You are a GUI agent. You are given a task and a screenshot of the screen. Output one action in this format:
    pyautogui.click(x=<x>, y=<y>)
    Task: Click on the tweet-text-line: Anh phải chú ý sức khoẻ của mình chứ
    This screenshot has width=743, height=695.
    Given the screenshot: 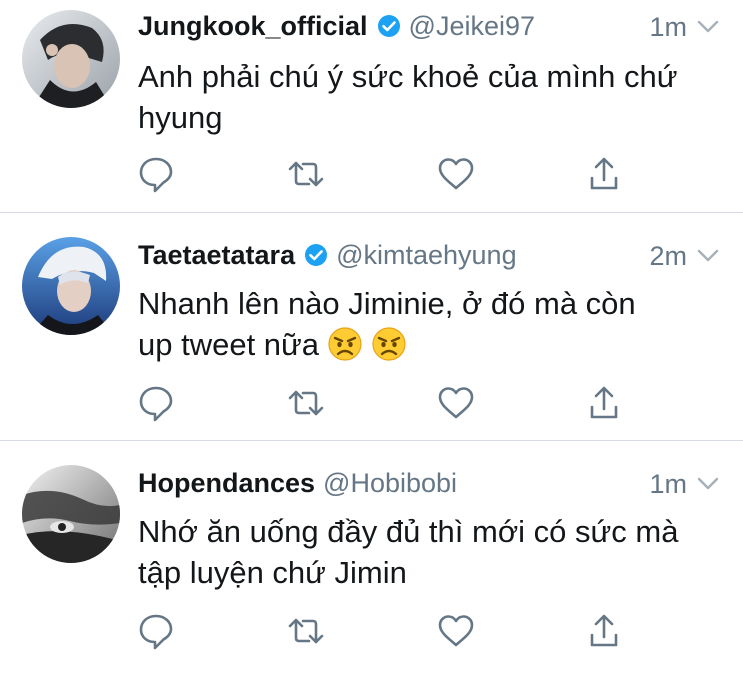 What is the action you would take?
    pyautogui.click(x=408, y=76)
    